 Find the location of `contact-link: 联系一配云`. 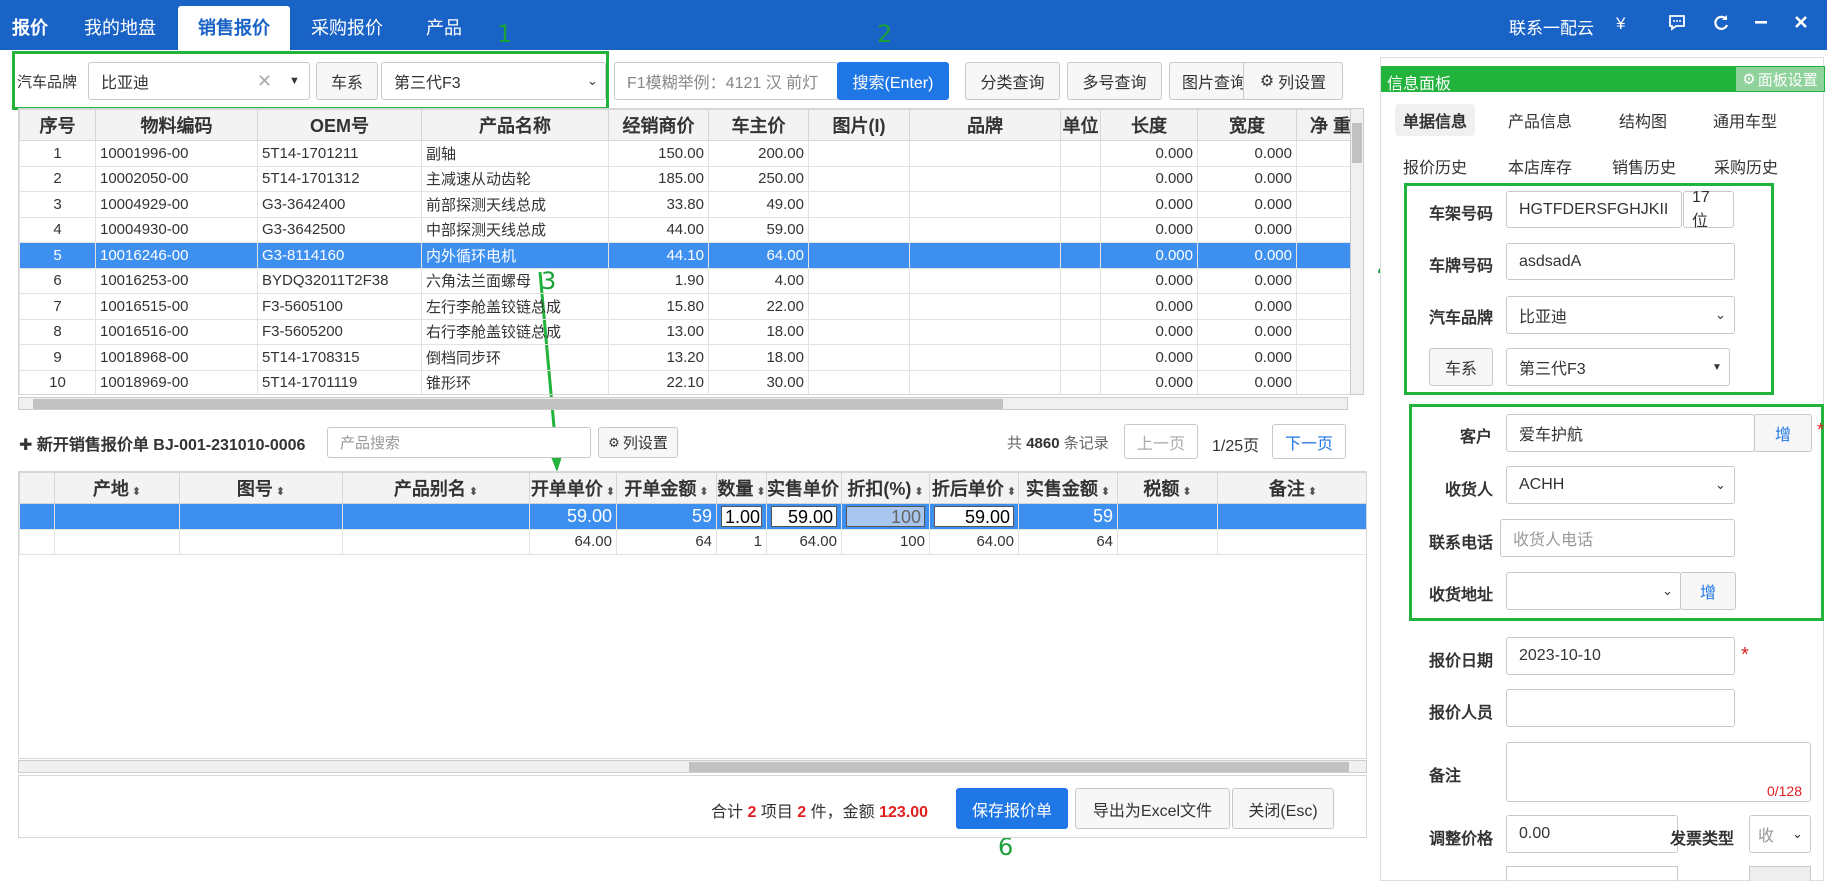

contact-link: 联系一配云 is located at coordinates (1551, 26).